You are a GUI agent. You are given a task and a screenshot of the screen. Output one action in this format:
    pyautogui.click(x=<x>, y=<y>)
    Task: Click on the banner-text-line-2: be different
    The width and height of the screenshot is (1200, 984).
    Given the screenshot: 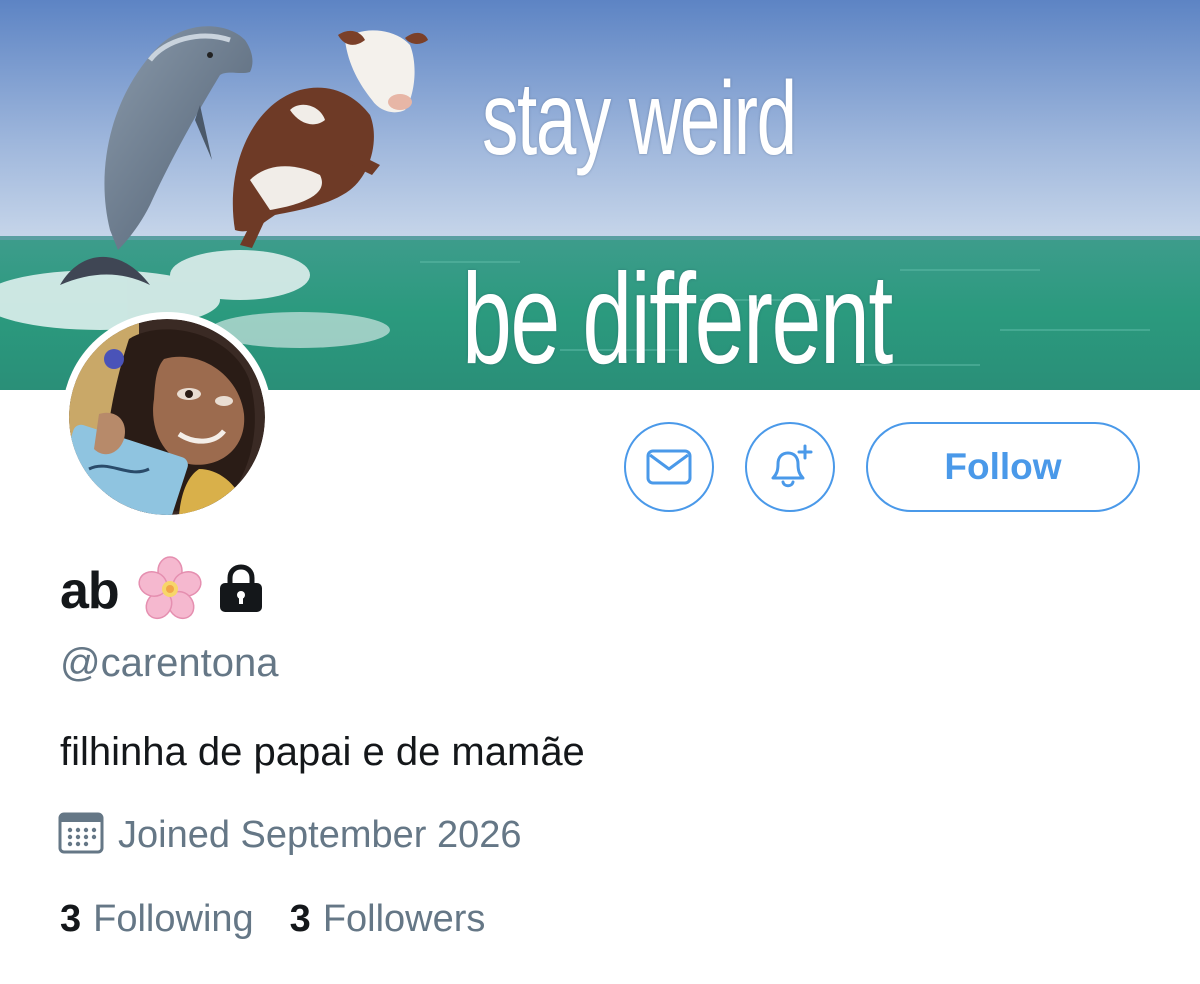 What is the action you would take?
    pyautogui.click(x=677, y=319)
    